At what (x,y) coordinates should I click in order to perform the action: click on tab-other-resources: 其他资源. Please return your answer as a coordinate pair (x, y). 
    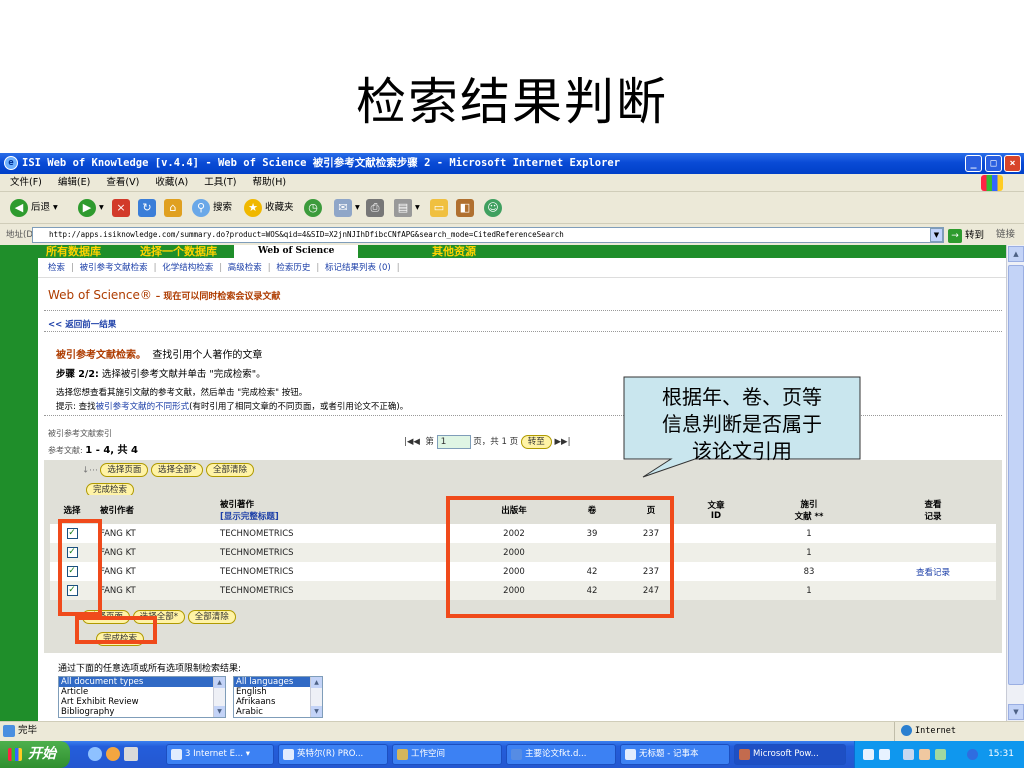
    Looking at the image, I should click on (454, 251).